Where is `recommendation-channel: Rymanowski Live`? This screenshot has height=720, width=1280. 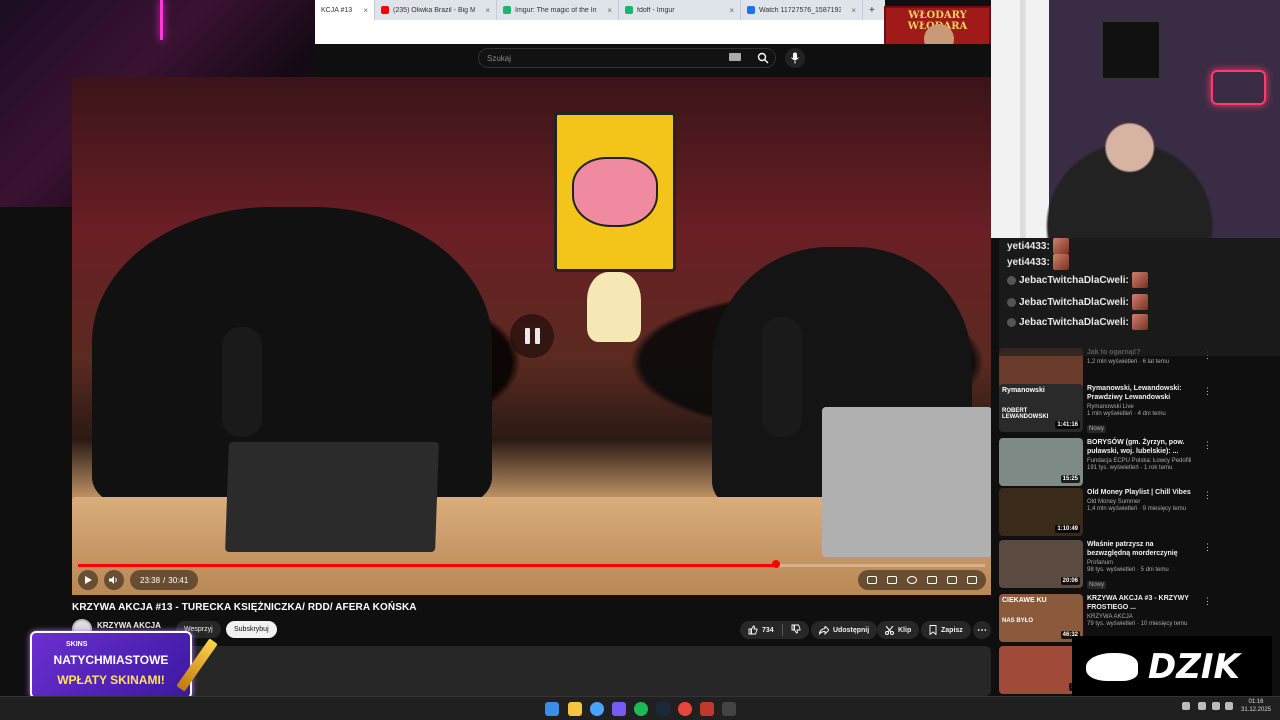 recommendation-channel: Rymanowski Live is located at coordinates (1143, 407).